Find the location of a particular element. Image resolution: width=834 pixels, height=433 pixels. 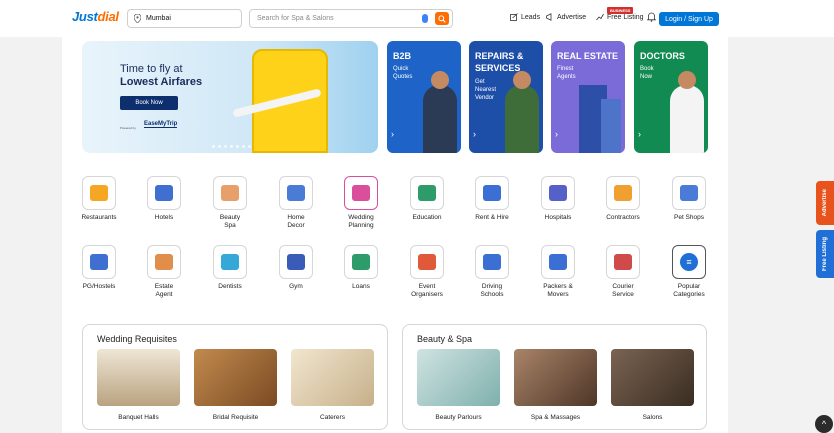

salon-image is located at coordinates (652, 377).